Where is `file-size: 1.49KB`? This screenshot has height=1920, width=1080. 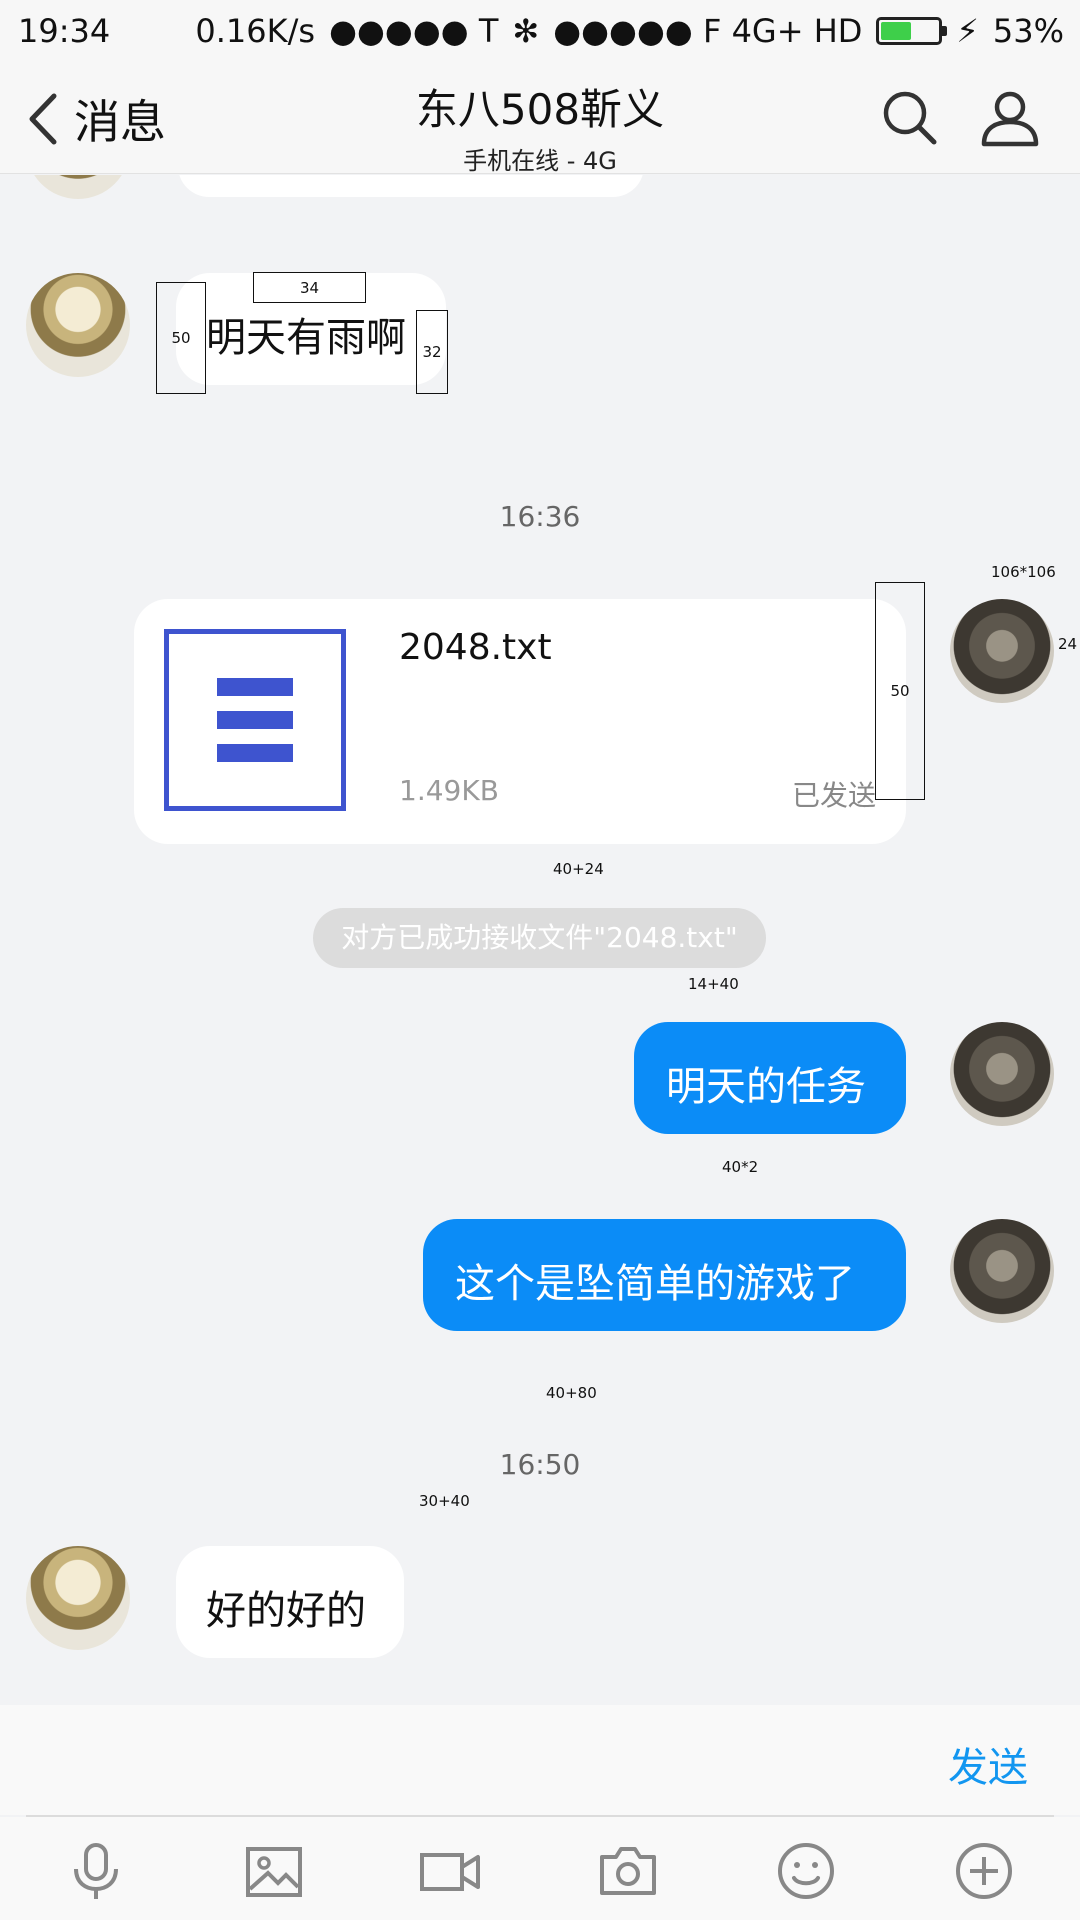 file-size: 1.49KB is located at coordinates (449, 790).